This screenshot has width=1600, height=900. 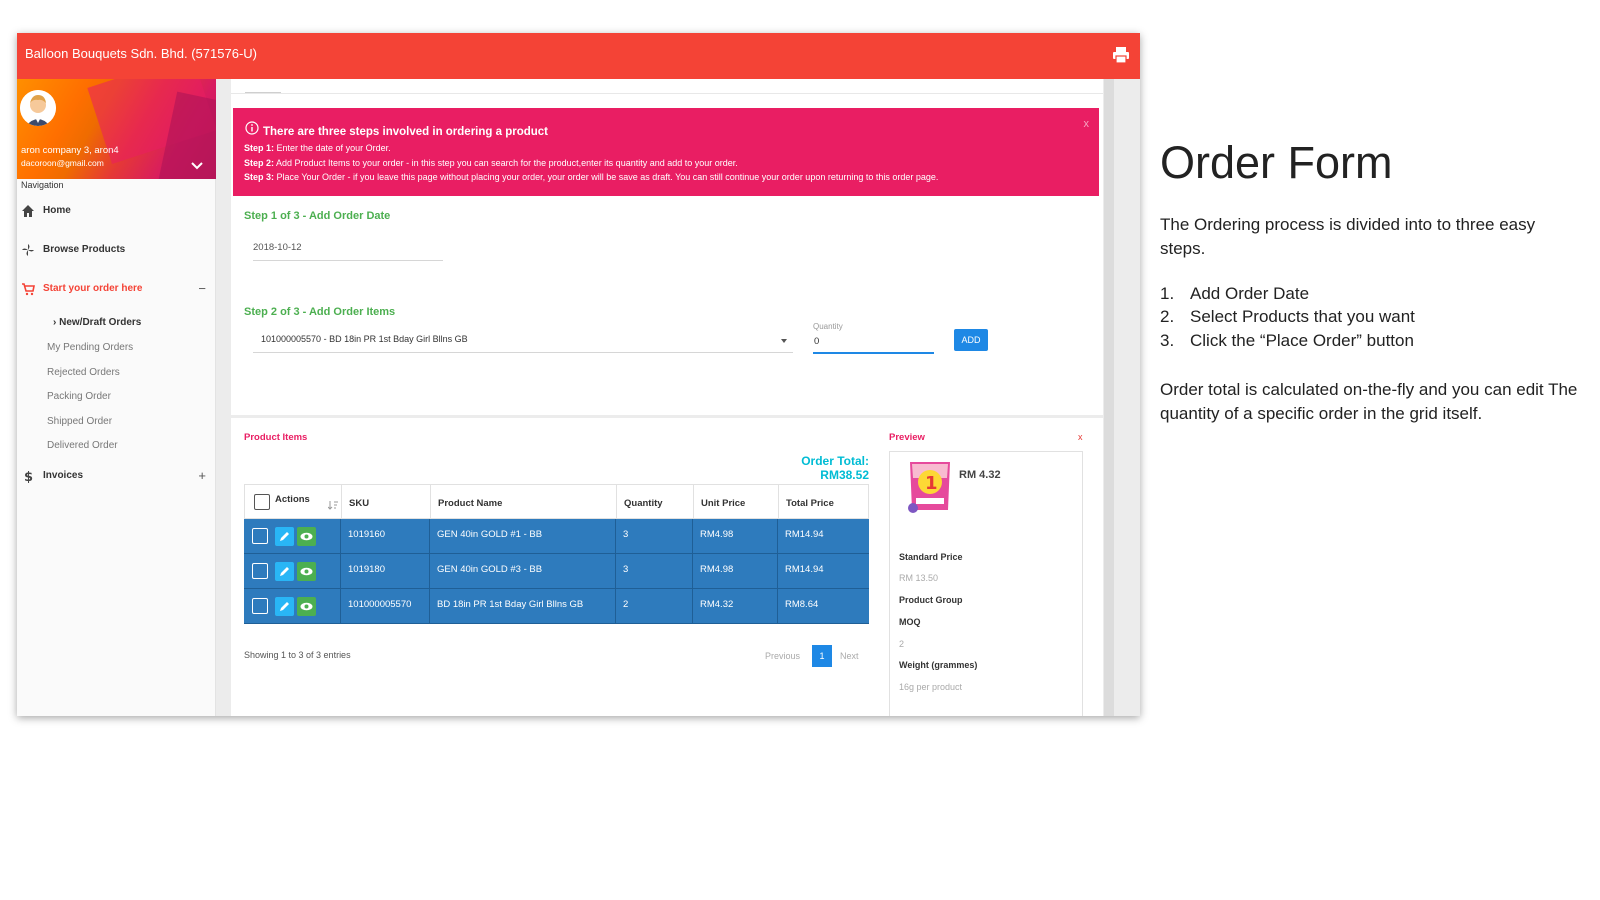 I want to click on fan-icon, so click(x=28, y=250).